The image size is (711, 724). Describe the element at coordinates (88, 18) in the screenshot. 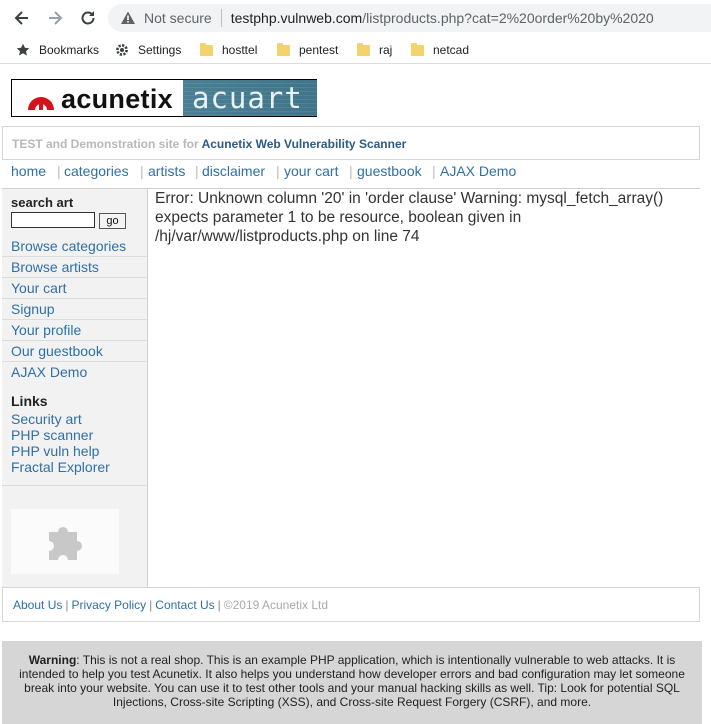

I see `reload-icon` at that location.